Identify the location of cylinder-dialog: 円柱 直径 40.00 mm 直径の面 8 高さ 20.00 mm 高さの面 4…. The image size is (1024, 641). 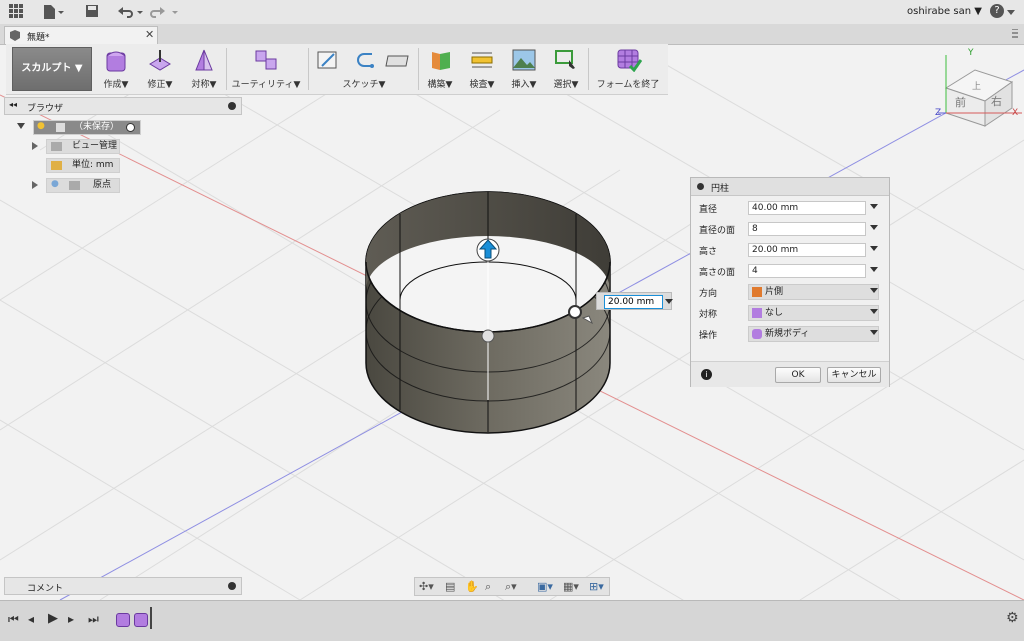
(790, 282).